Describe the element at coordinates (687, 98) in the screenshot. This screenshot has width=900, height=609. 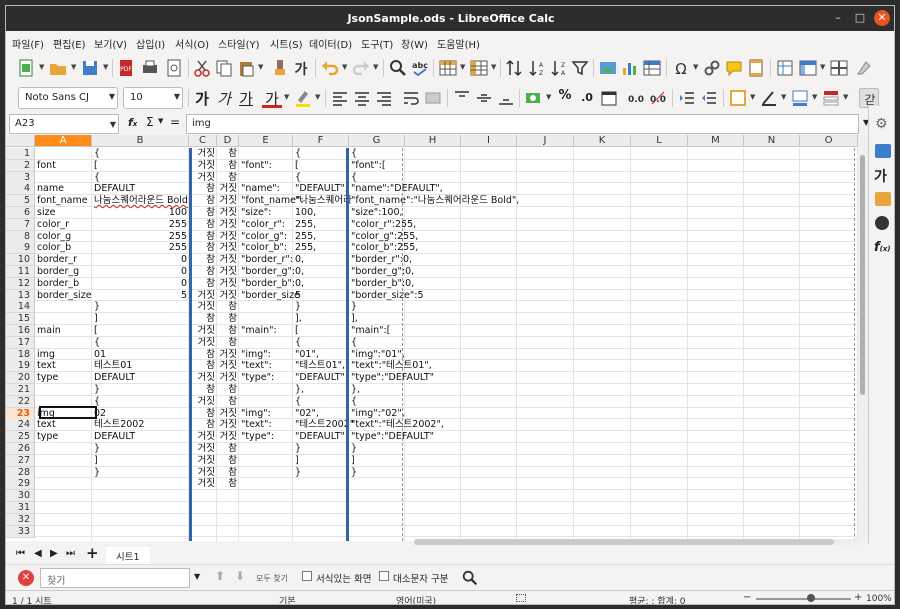
I see `increase-indent-icon` at that location.